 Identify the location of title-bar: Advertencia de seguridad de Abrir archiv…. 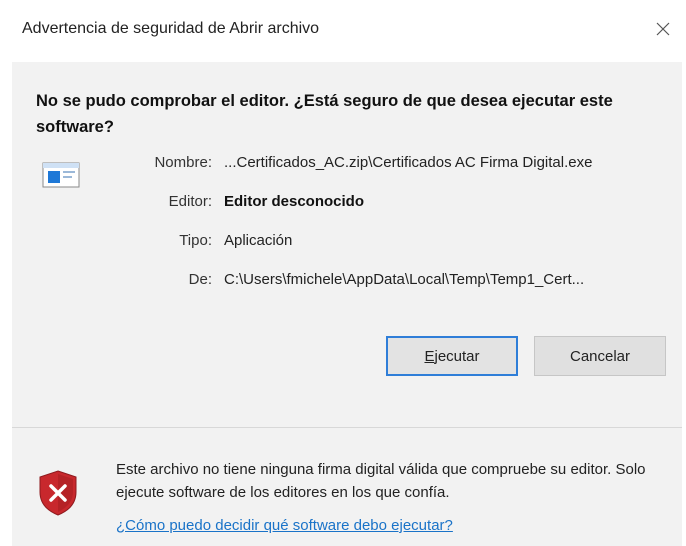
(343, 31).